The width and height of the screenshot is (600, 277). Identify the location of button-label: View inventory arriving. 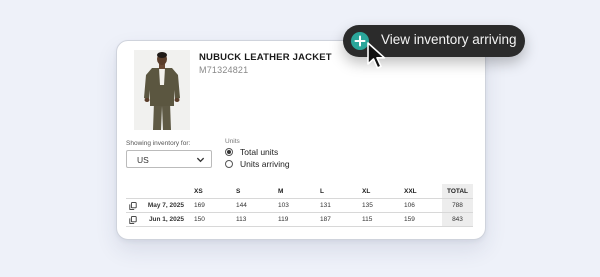
(449, 39).